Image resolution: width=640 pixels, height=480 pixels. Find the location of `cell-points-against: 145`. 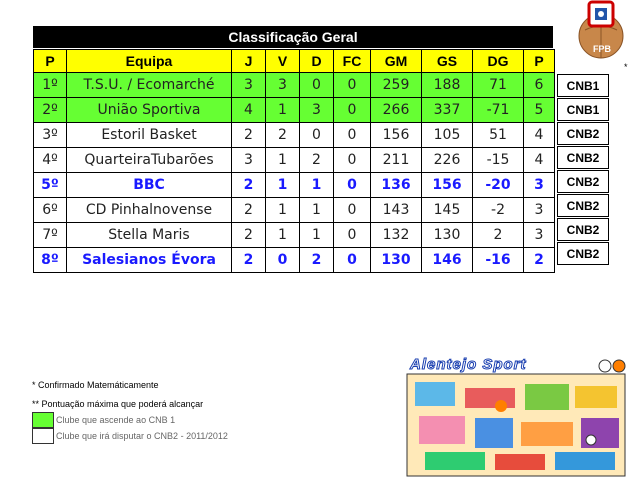

cell-points-against: 145 is located at coordinates (447, 210).